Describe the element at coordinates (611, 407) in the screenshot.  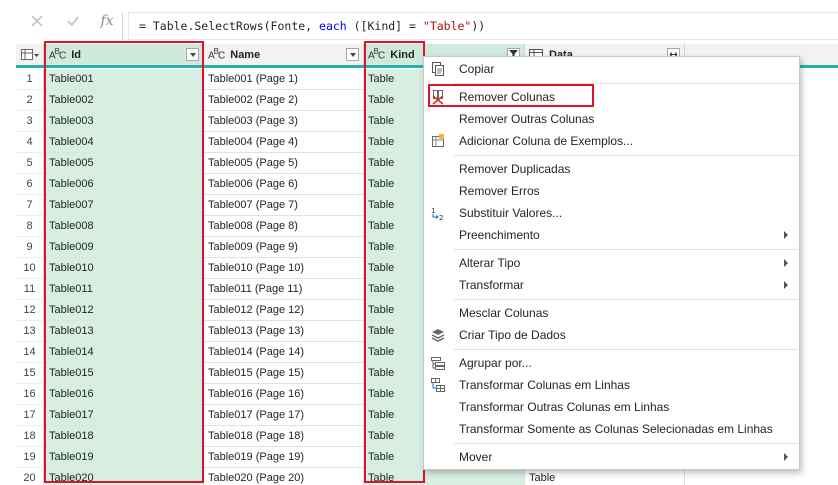
I see `menu-item-transformar-outras-colunas-em-linhas: Transformar Outras Colunas em Linhas` at that location.